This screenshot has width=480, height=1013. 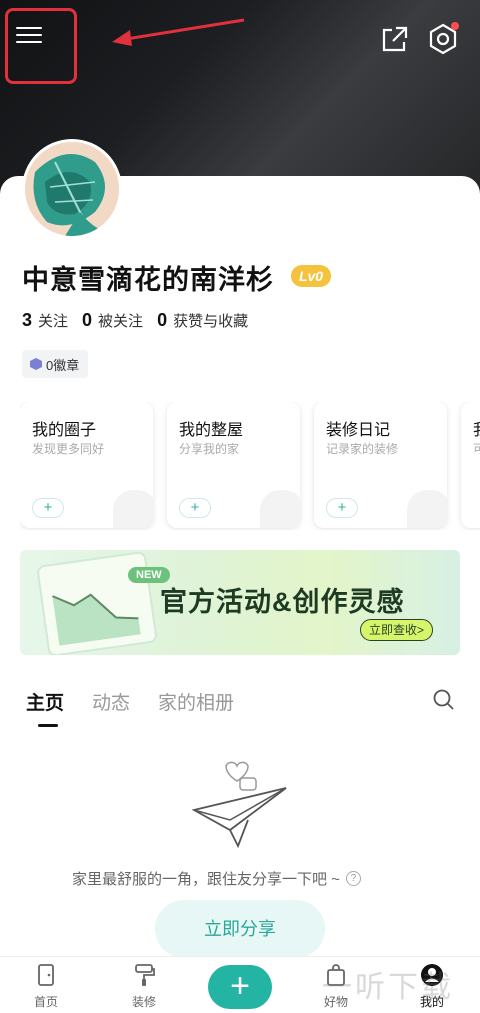 I want to click on feature-card-partial: 我 可, so click(x=470, y=465).